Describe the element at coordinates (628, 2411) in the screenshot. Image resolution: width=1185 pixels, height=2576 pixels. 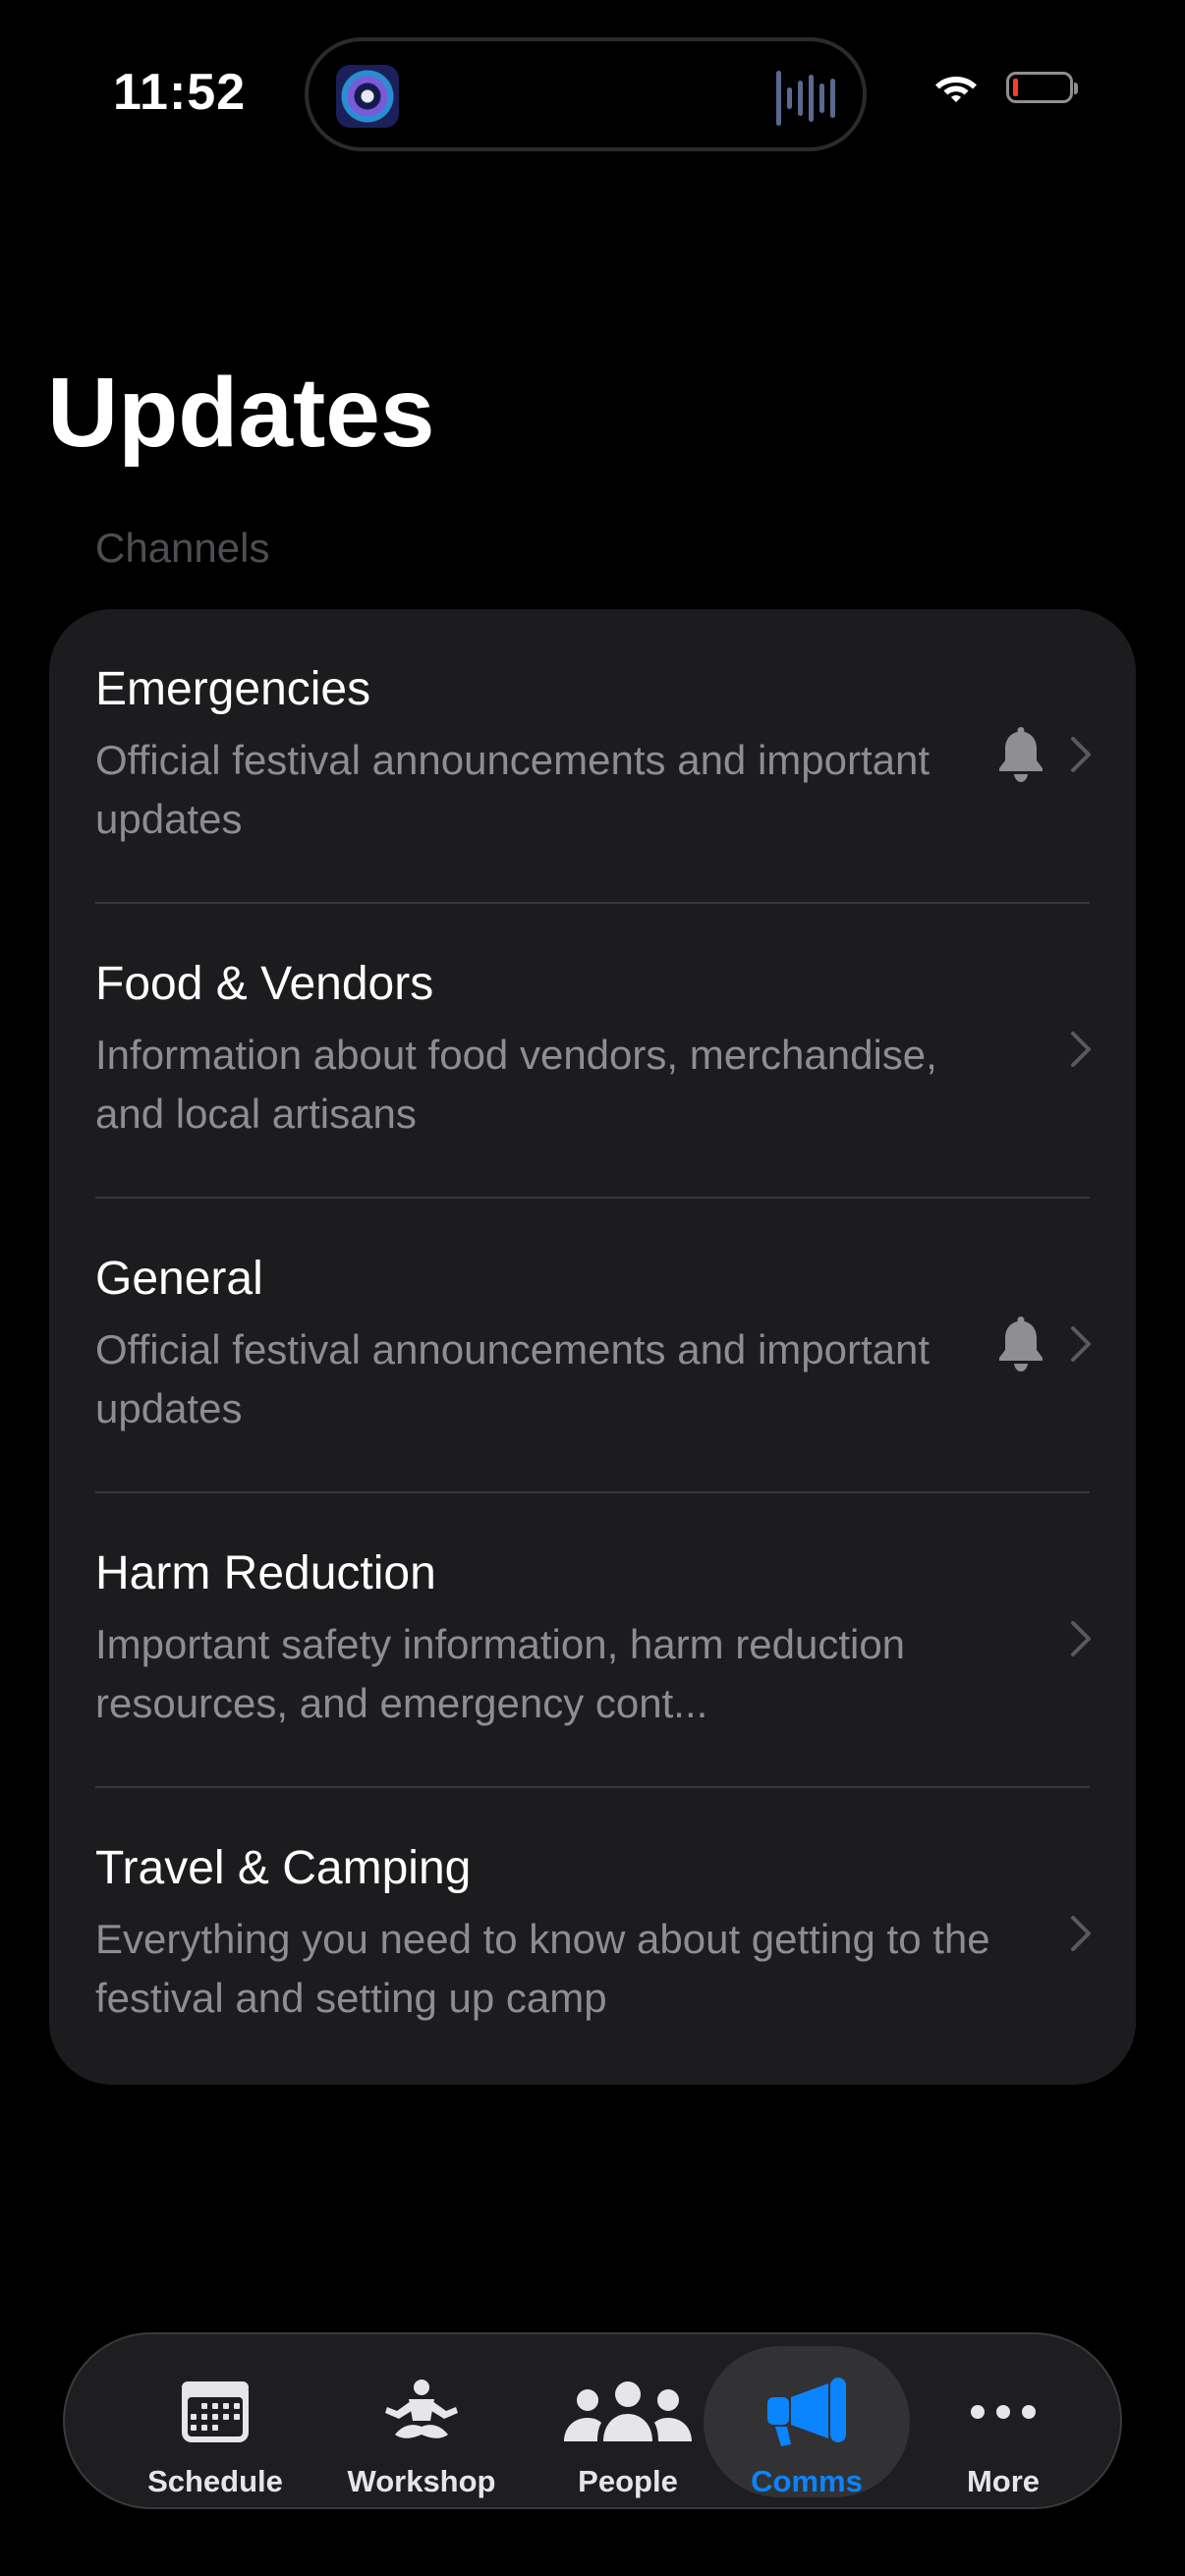
I see `people-icon` at that location.